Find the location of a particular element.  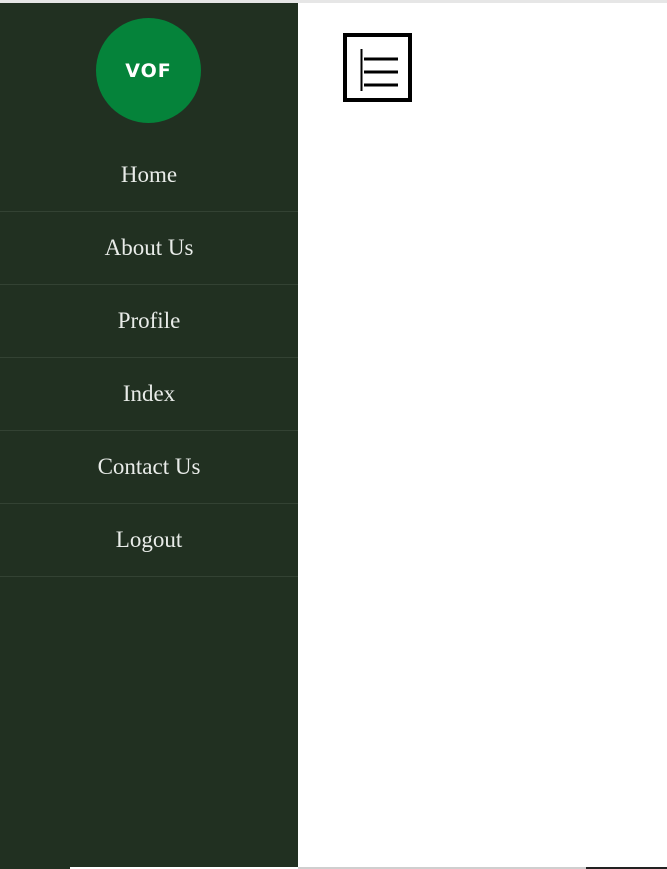

sidebar-item-profile: Profile is located at coordinates (149, 321).